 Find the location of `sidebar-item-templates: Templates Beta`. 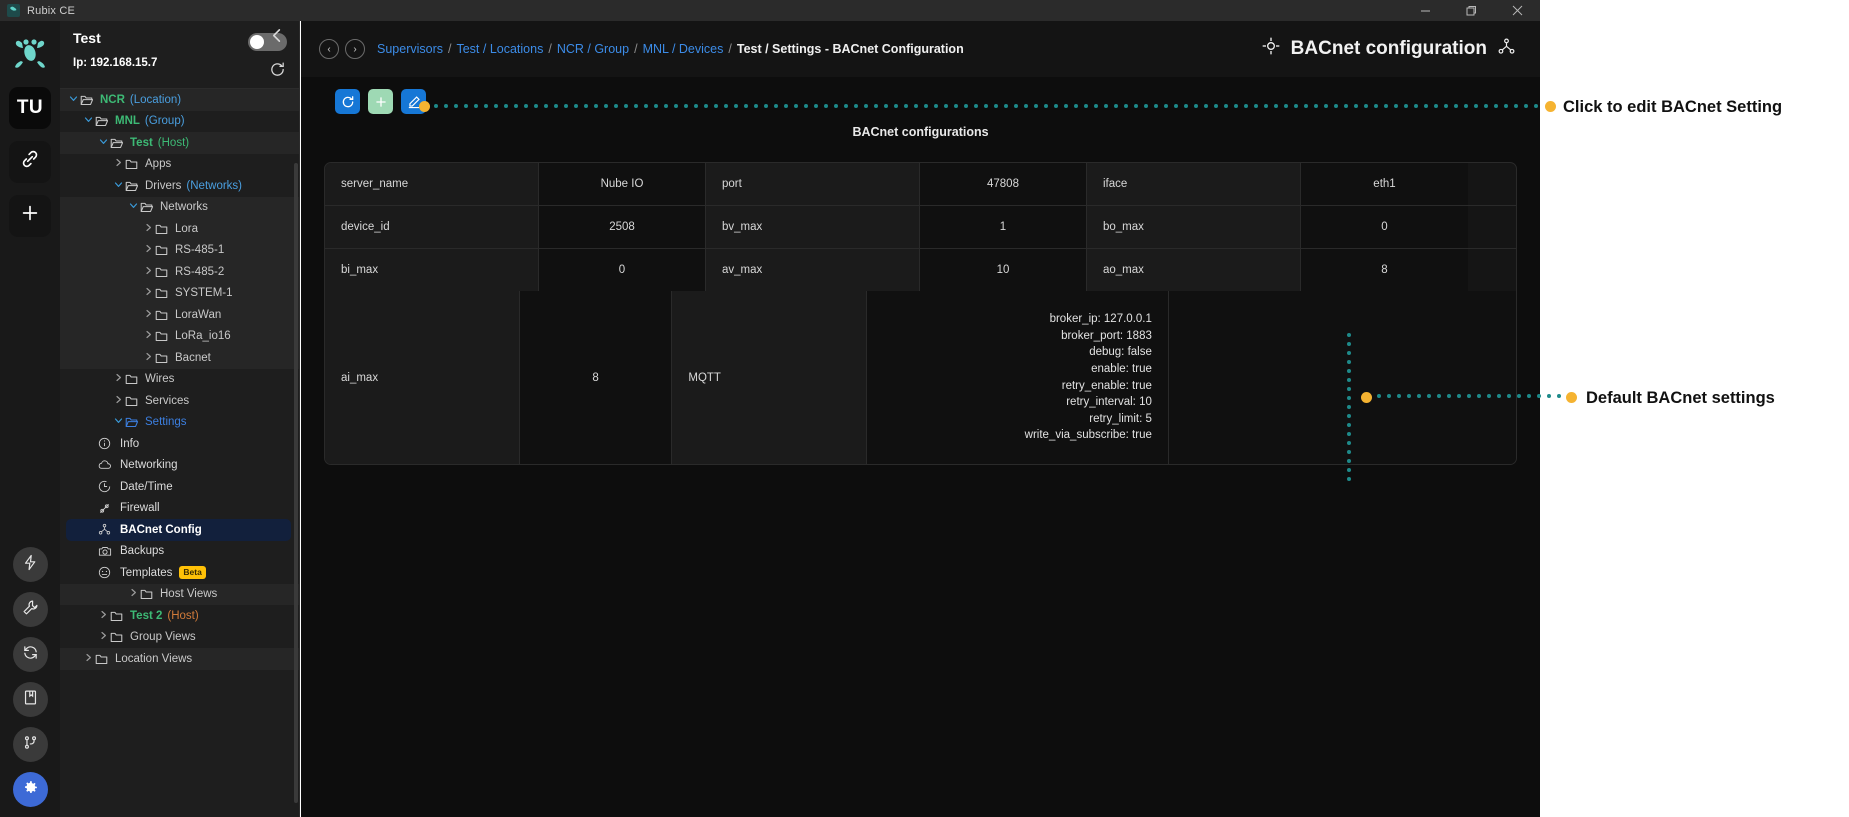

sidebar-item-templates: Templates Beta is located at coordinates (179, 573).